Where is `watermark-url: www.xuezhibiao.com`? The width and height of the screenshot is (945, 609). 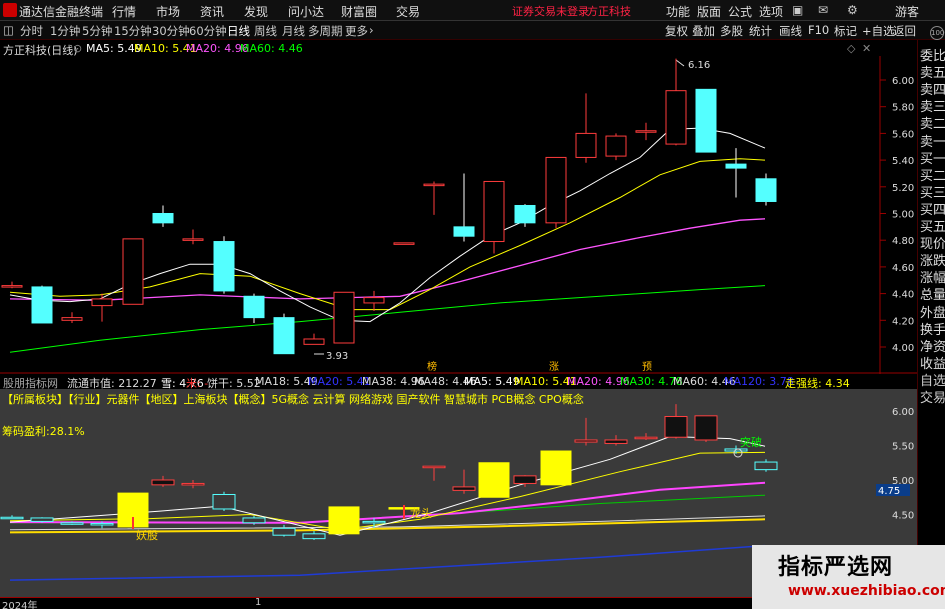
watermark-url: www.xuezhibiao.com is located at coordinates (866, 591).